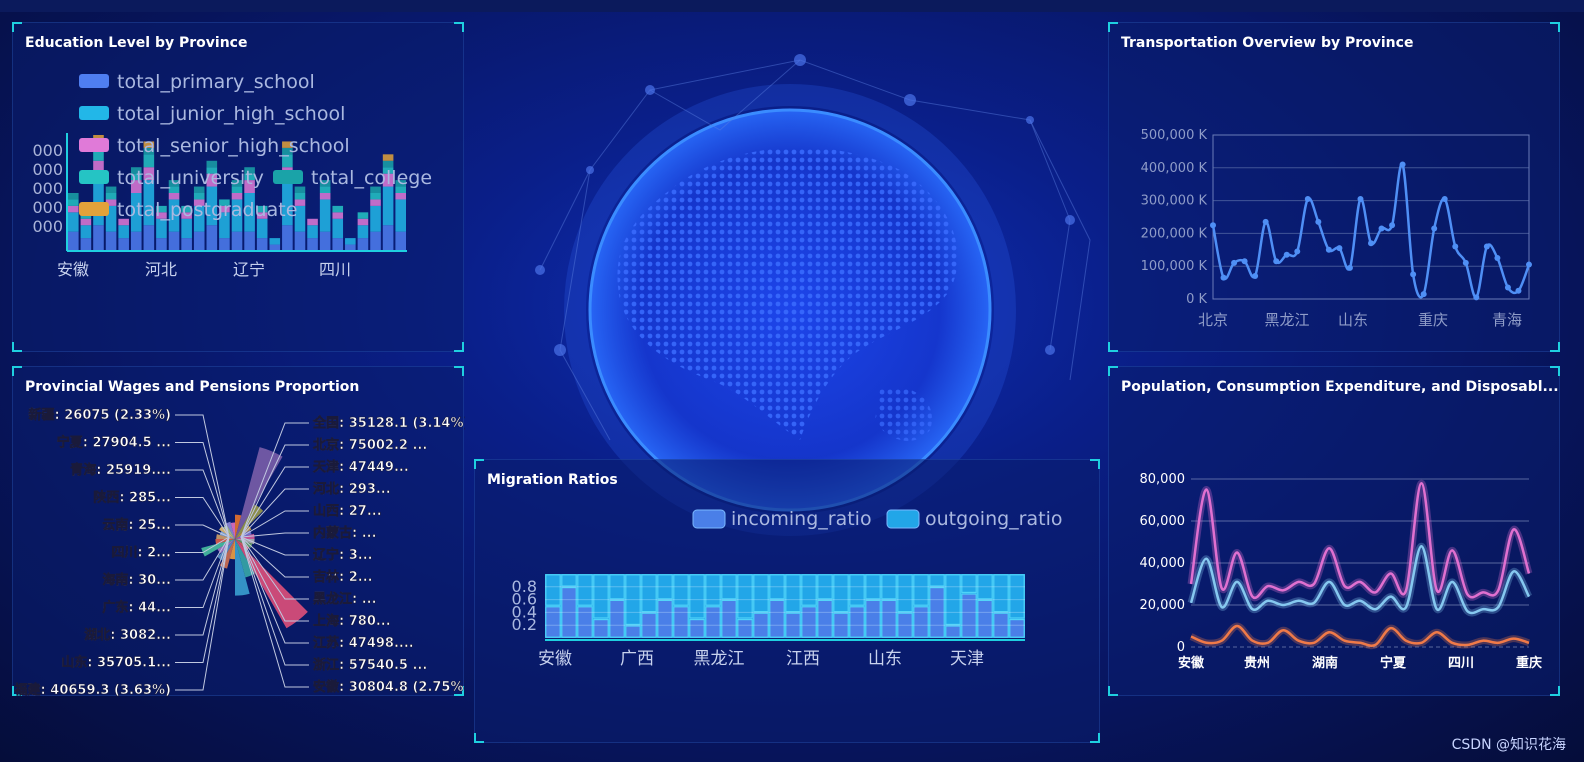 The image size is (1584, 762). Describe the element at coordinates (1191, 663) in the screenshot. I see `pop-x-tick: 安徽` at that location.